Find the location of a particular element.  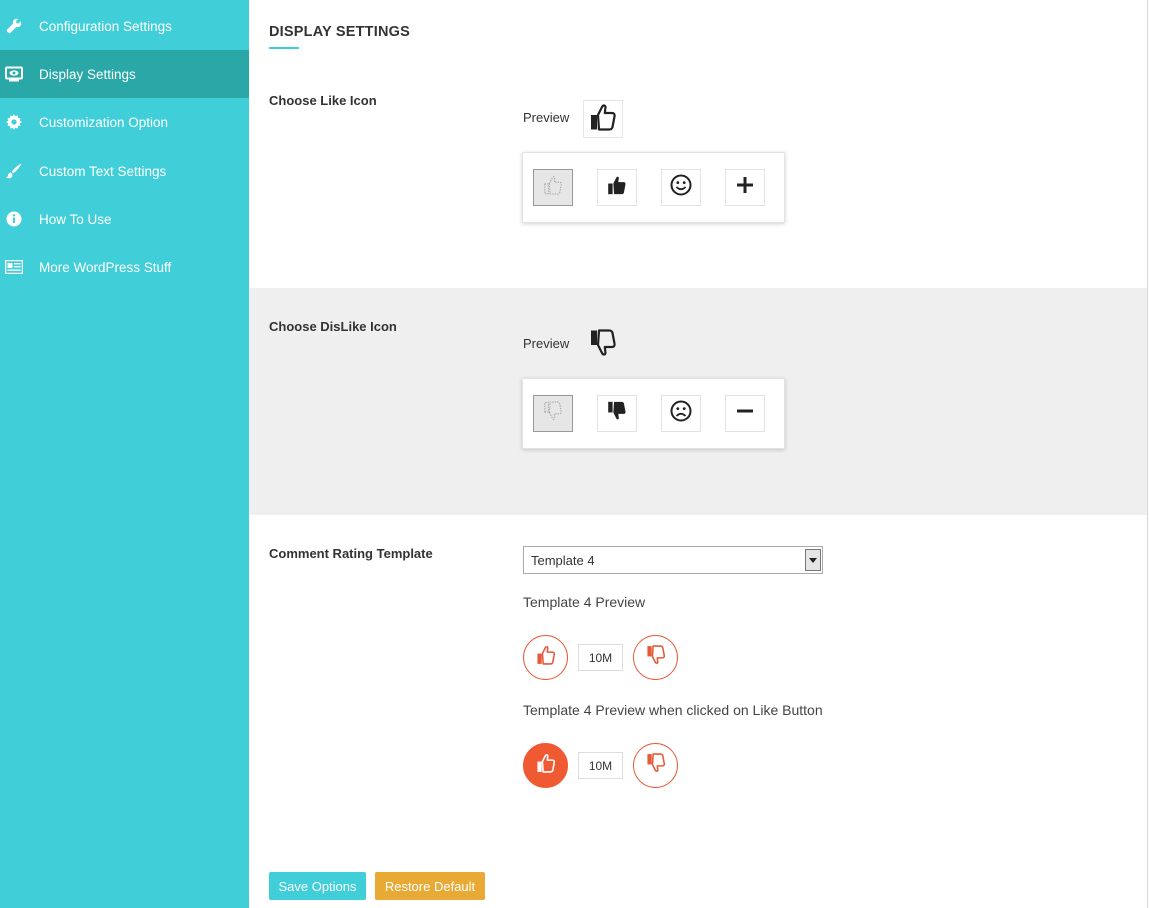

template-select-value: Template 4 is located at coordinates (563, 560).